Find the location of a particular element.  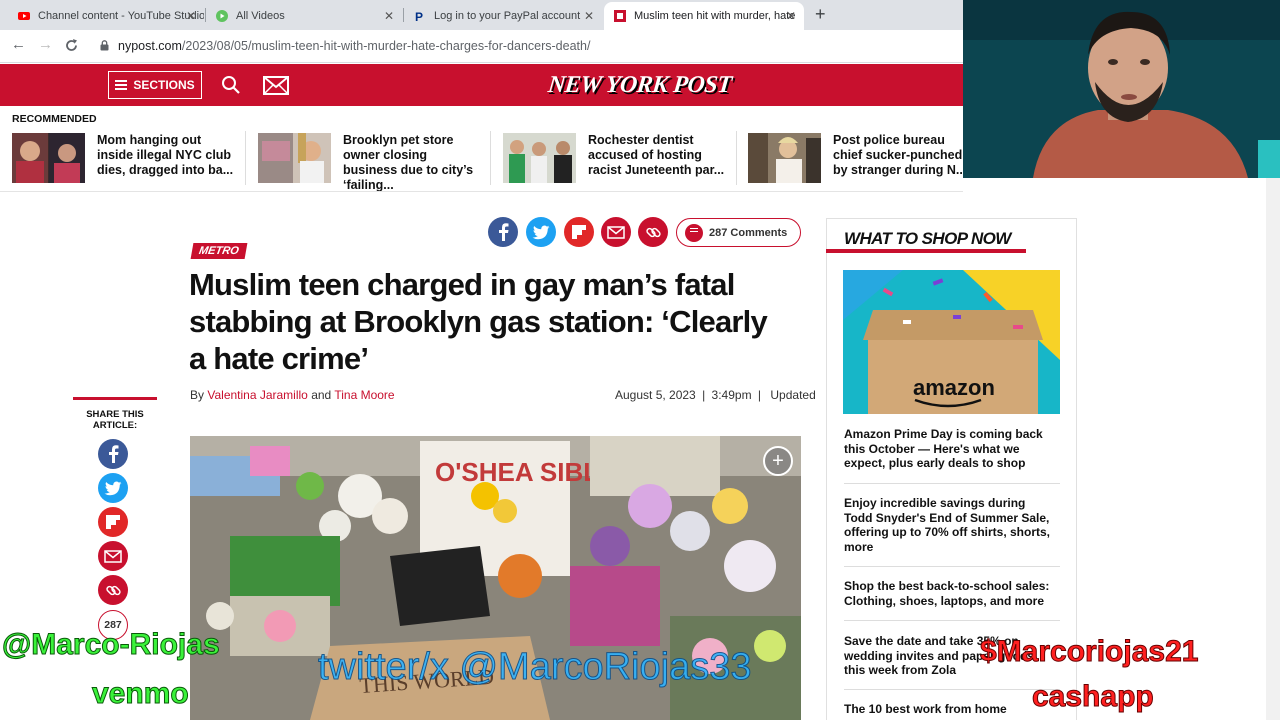

byline: By Valentina Jaramillo and Tina Moore is located at coordinates (292, 395).